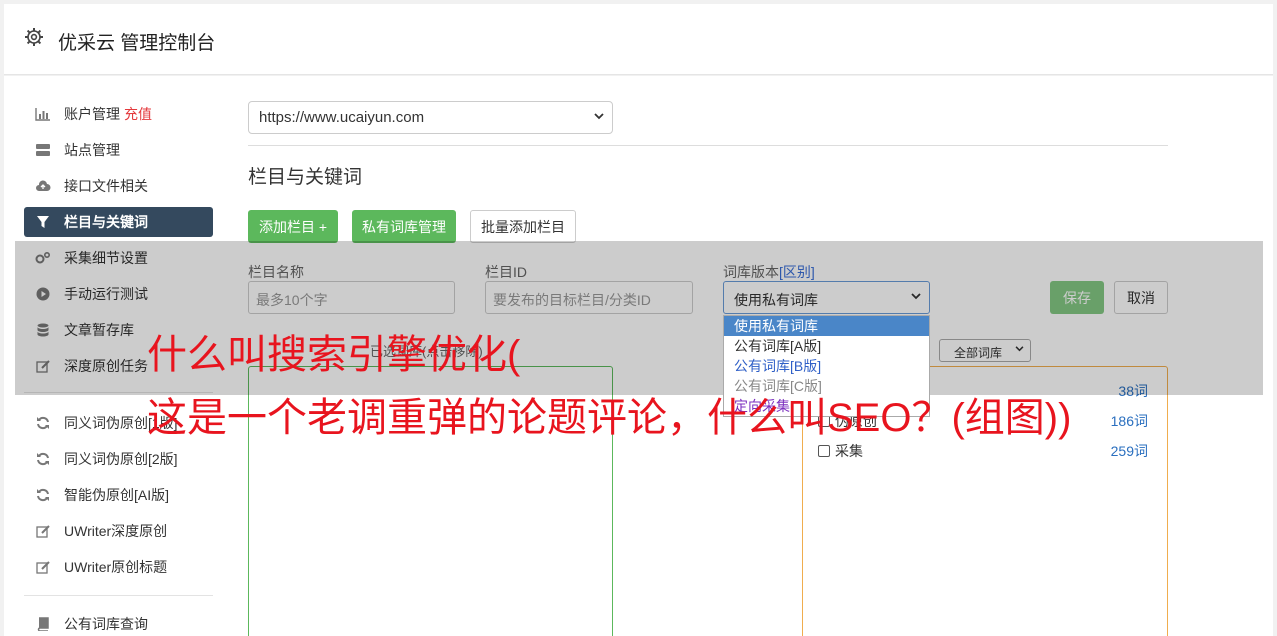  What do you see at coordinates (118, 595) in the screenshot?
I see `sidebar-divider` at bounding box center [118, 595].